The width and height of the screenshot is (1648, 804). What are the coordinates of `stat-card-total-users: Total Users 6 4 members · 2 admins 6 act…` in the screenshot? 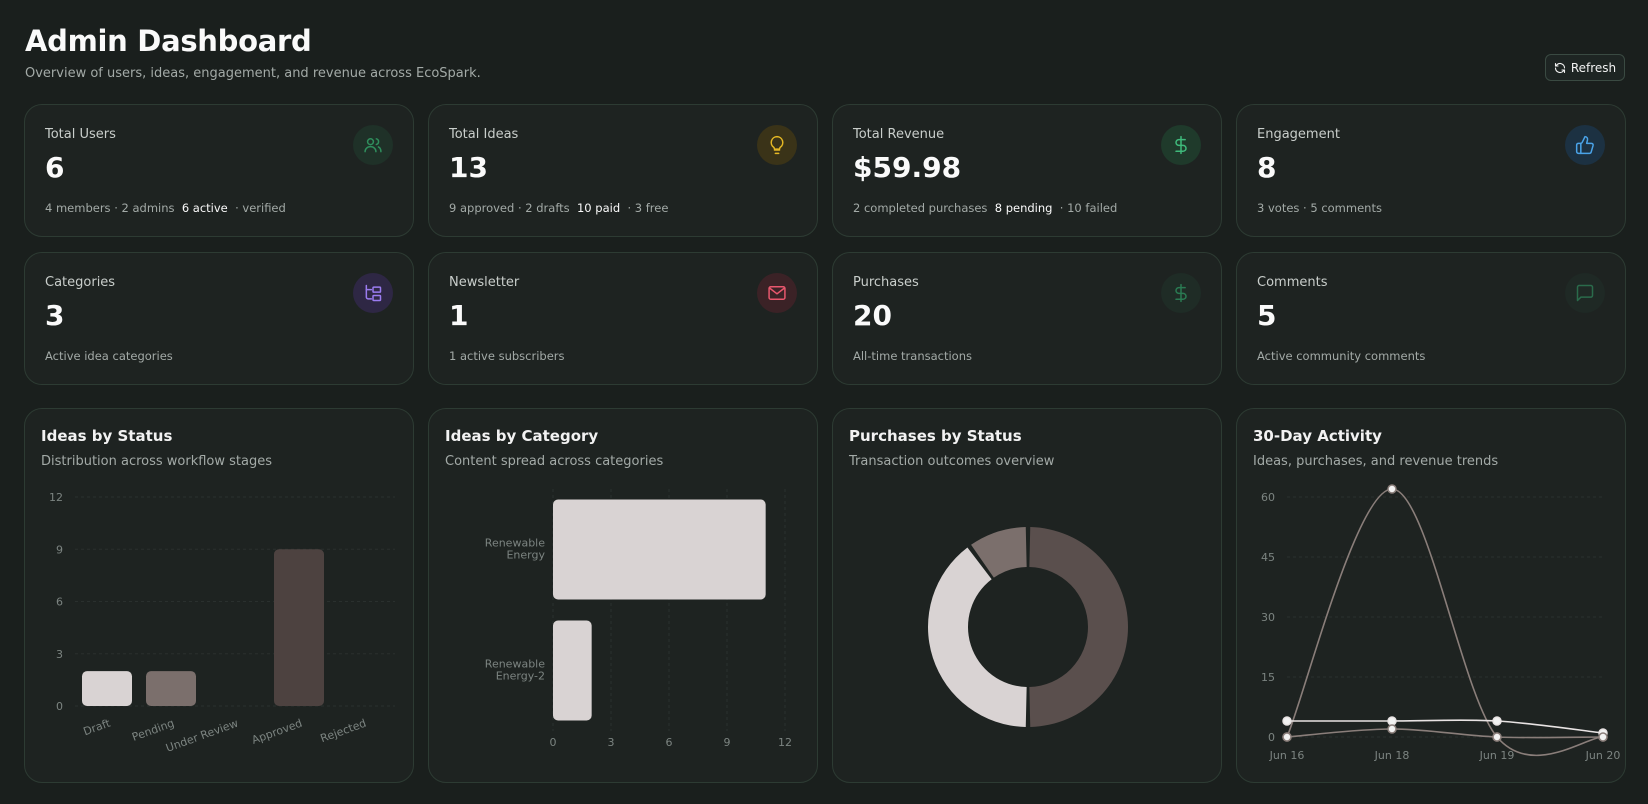 It's located at (219, 170).